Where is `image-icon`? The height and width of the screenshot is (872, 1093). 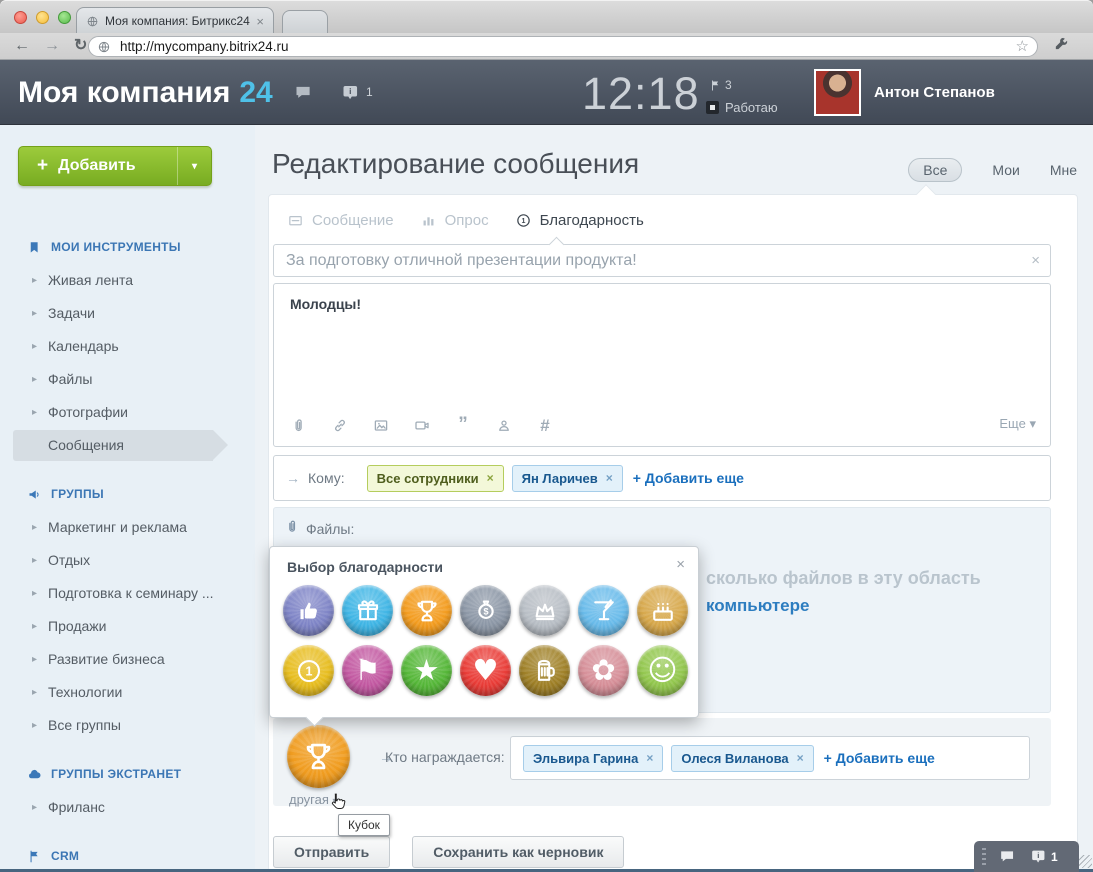 image-icon is located at coordinates (381, 425).